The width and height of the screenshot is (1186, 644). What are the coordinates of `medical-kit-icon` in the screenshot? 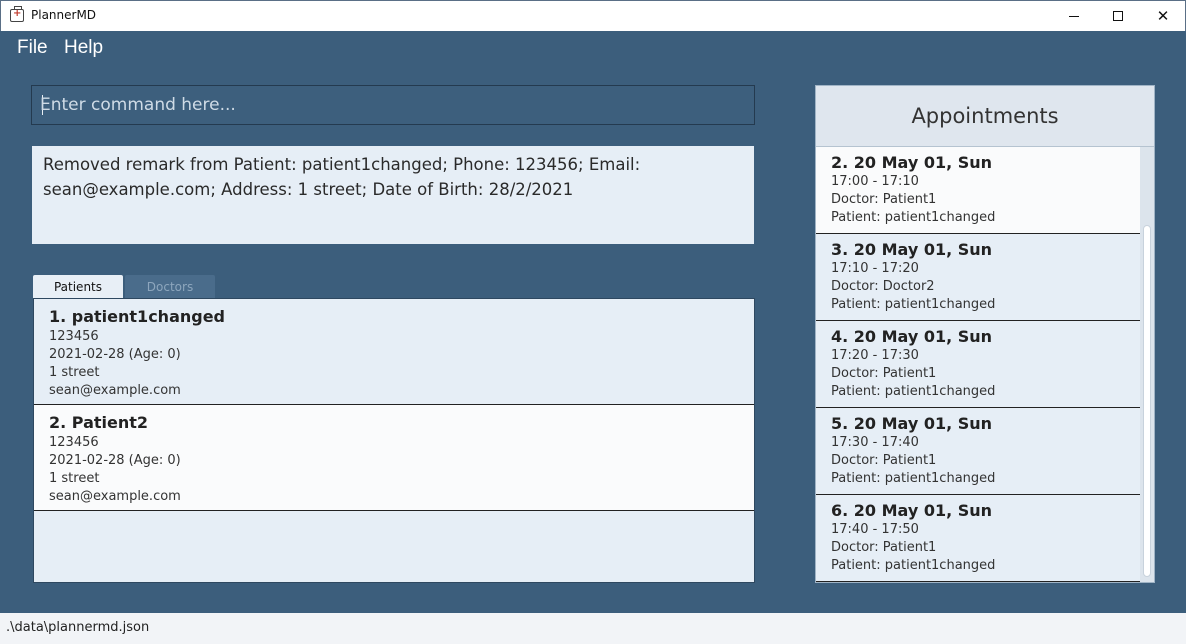 It's located at (17, 14).